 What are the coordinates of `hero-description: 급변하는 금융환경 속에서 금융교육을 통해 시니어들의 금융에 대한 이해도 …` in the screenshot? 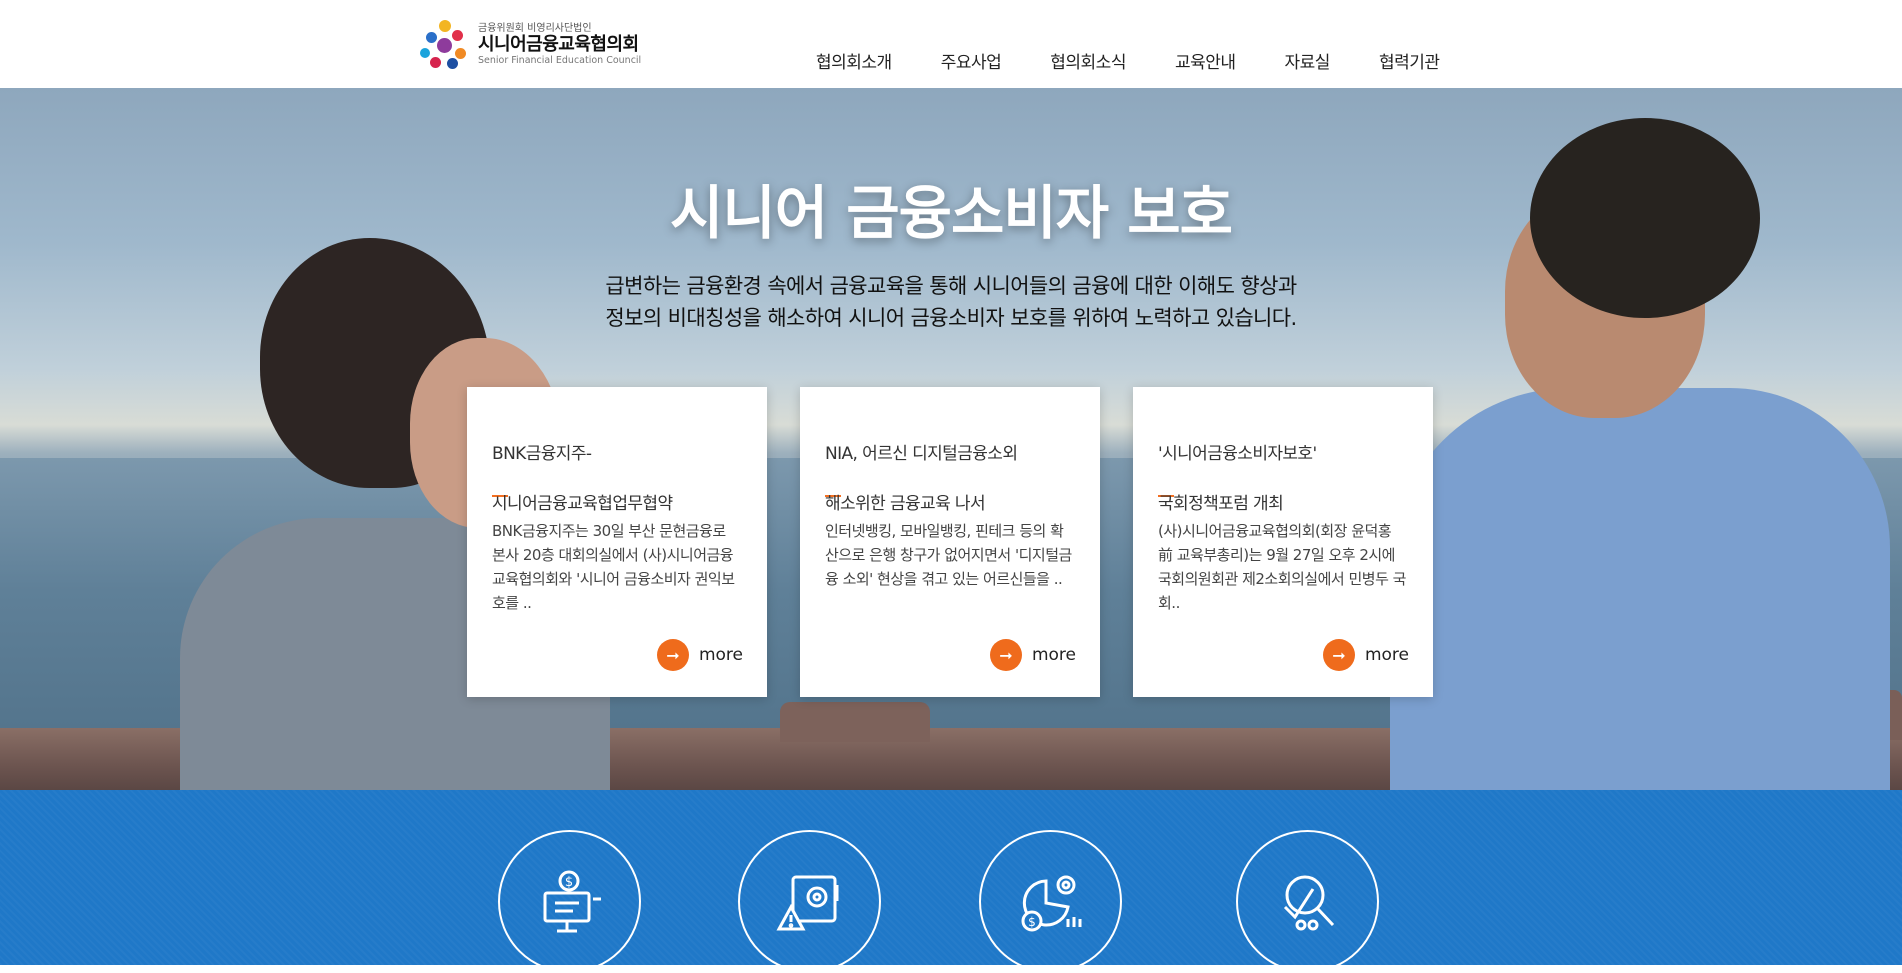 It's located at (951, 302).